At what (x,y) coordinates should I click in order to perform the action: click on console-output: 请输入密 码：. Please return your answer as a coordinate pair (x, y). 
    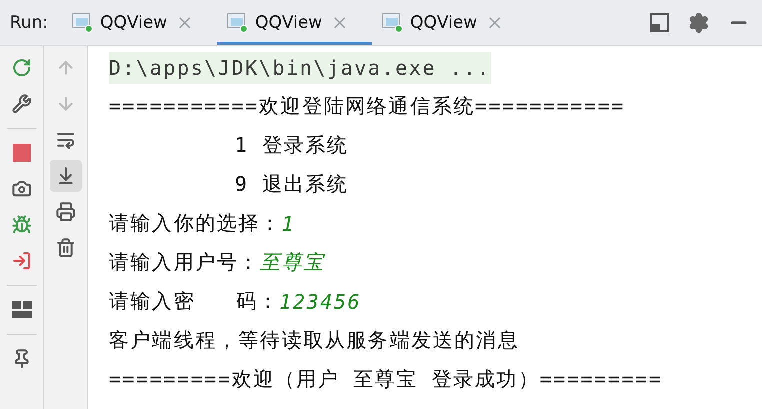
    Looking at the image, I should click on (194, 301).